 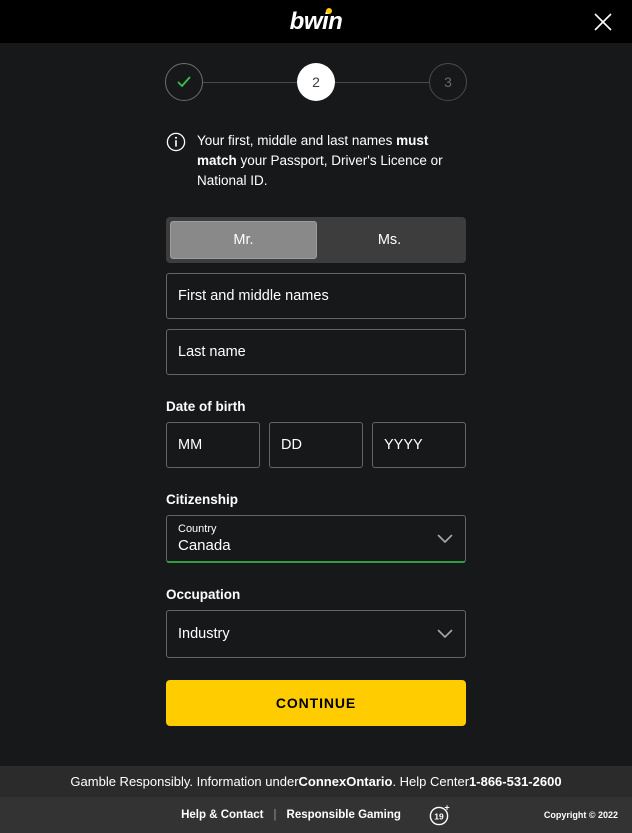 I want to click on last-name-field: Last name, so click(x=316, y=352).